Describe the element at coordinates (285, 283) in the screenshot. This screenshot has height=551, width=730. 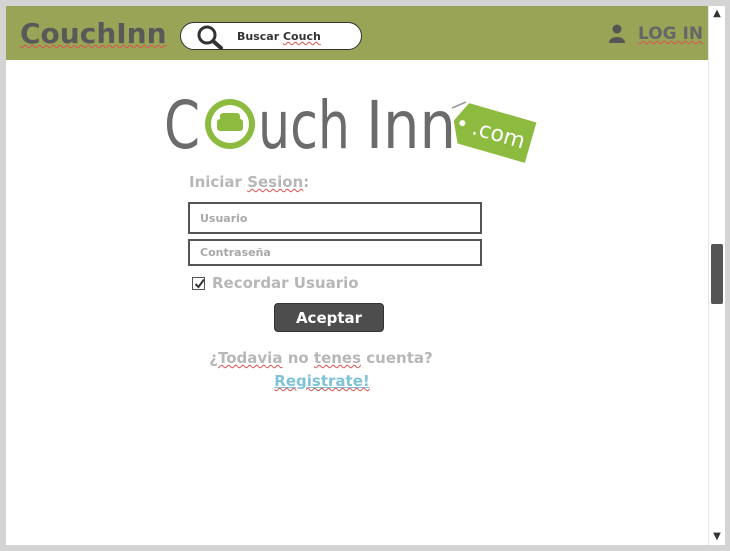
I see `remember-label: Recordar Usuario` at that location.